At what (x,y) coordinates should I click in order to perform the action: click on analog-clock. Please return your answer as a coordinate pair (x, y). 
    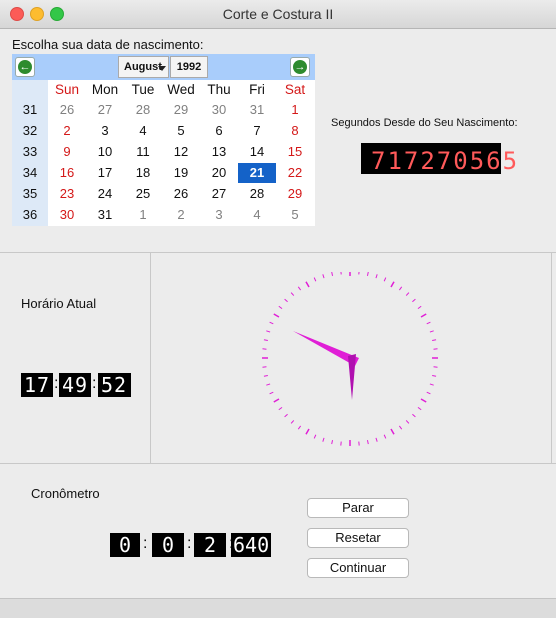
    Looking at the image, I should click on (350, 367).